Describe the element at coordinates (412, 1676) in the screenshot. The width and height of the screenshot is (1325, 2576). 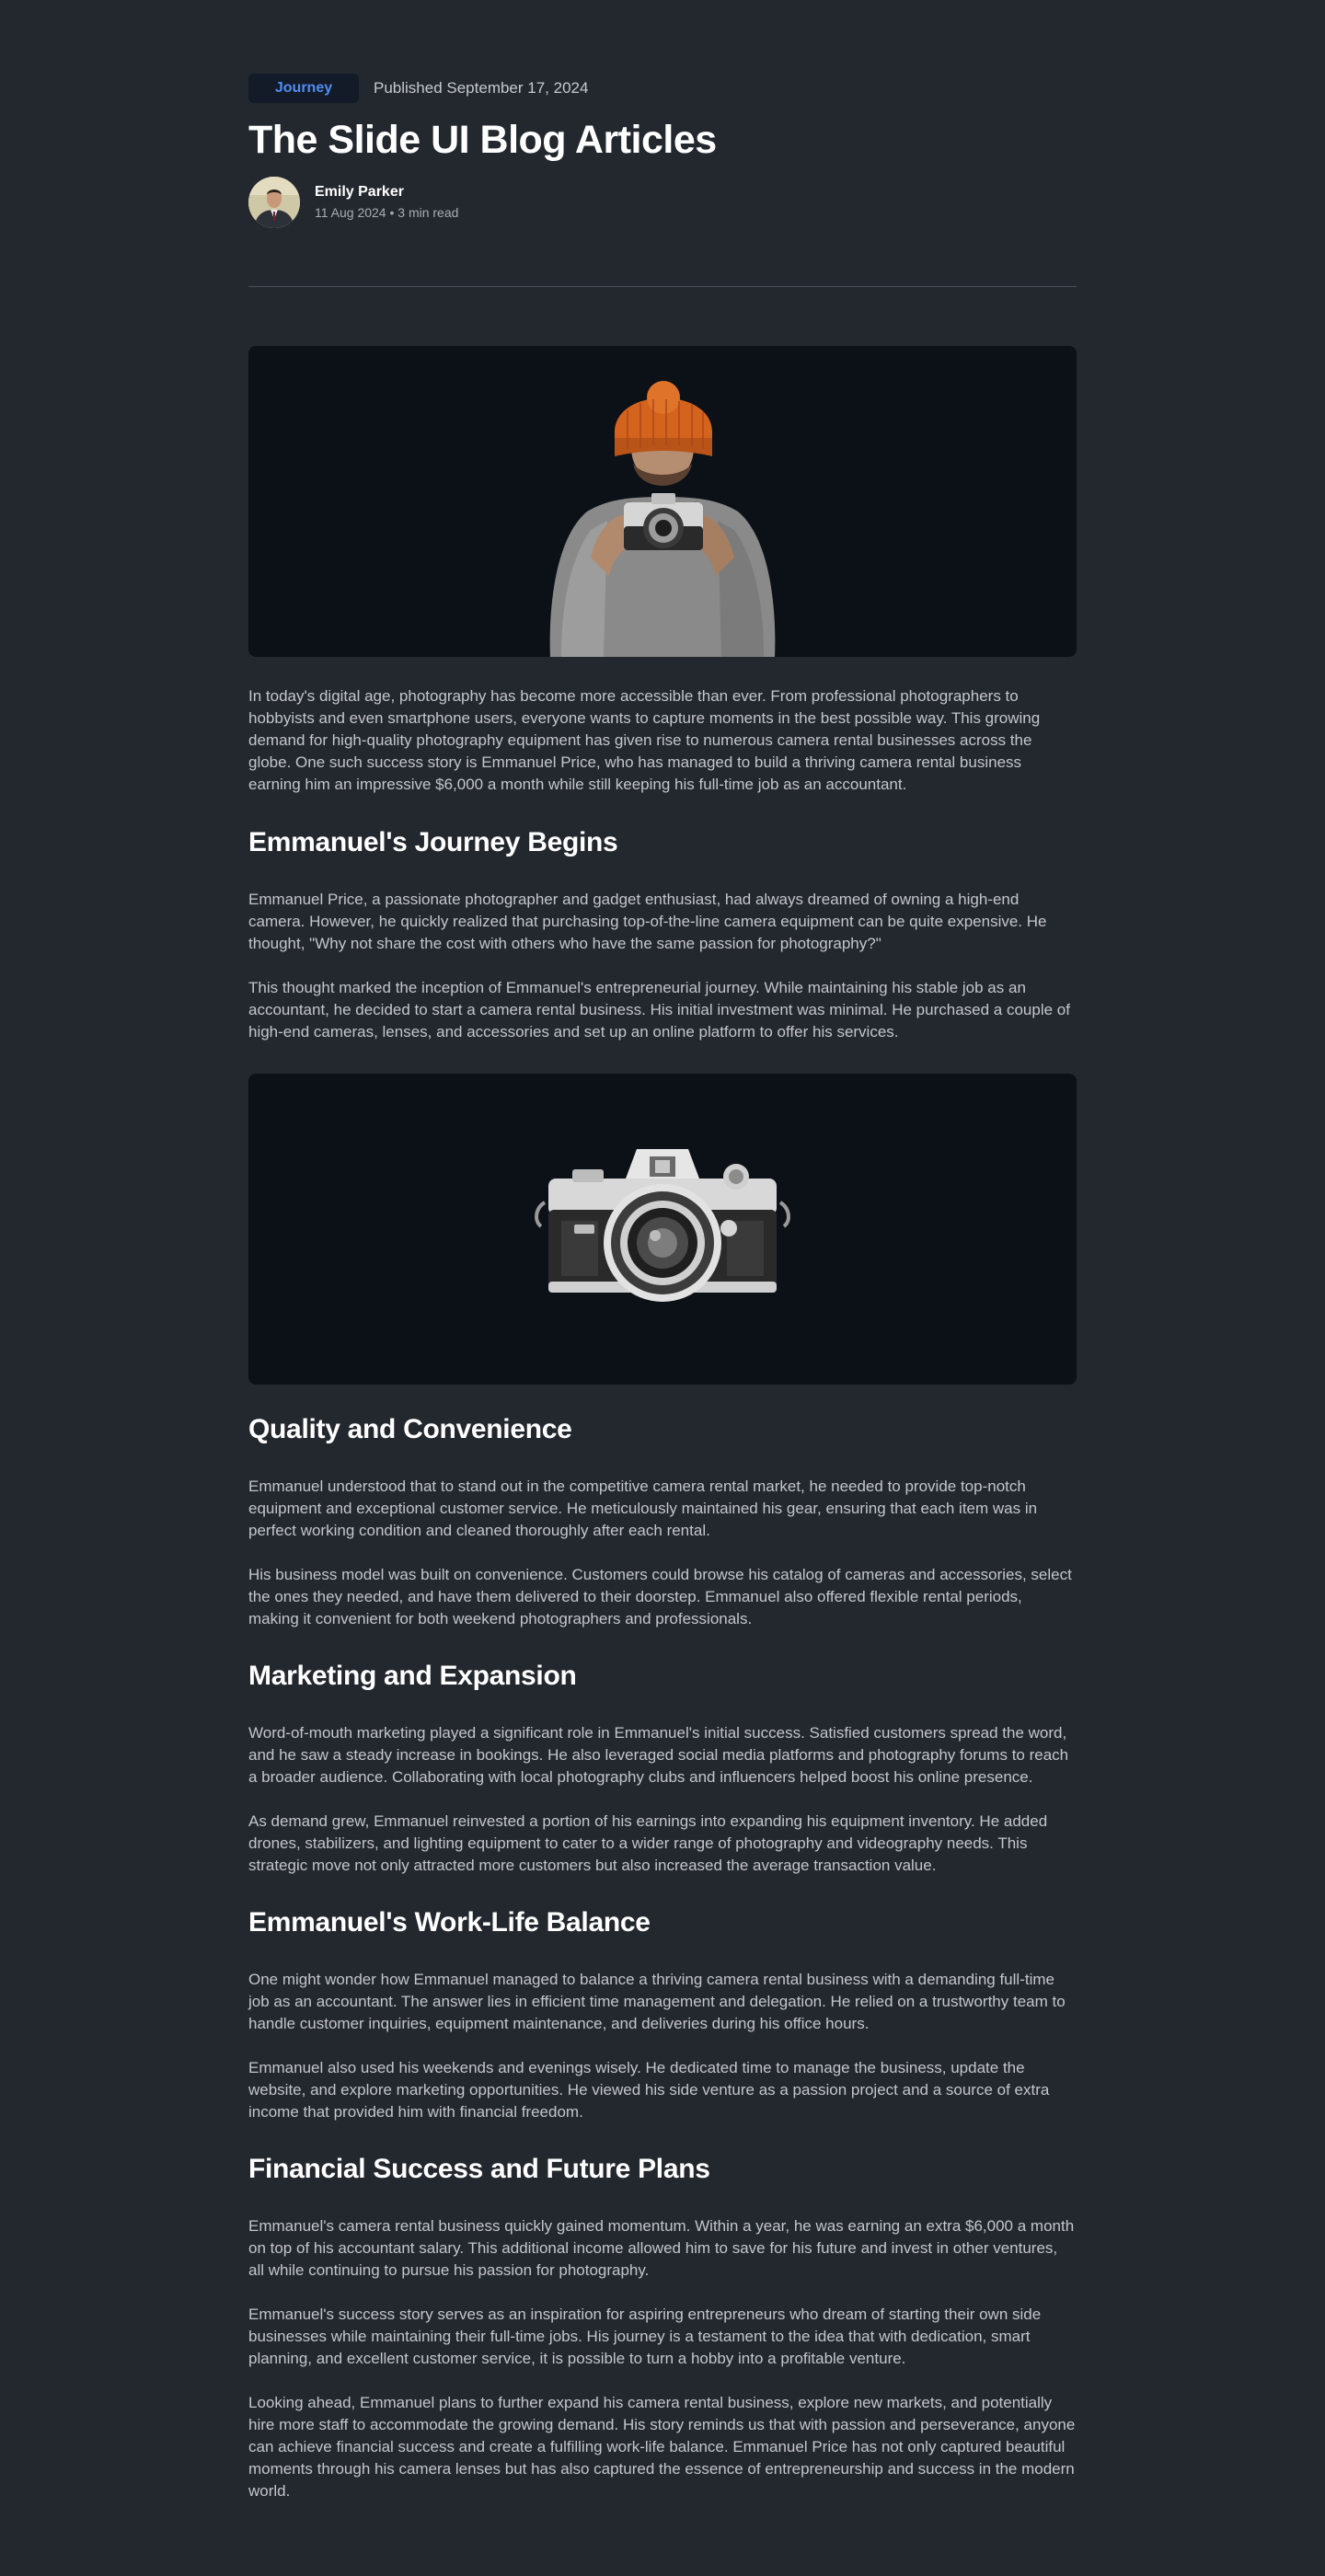
I see `section-heading-marketing: Marketing and Expansion` at that location.